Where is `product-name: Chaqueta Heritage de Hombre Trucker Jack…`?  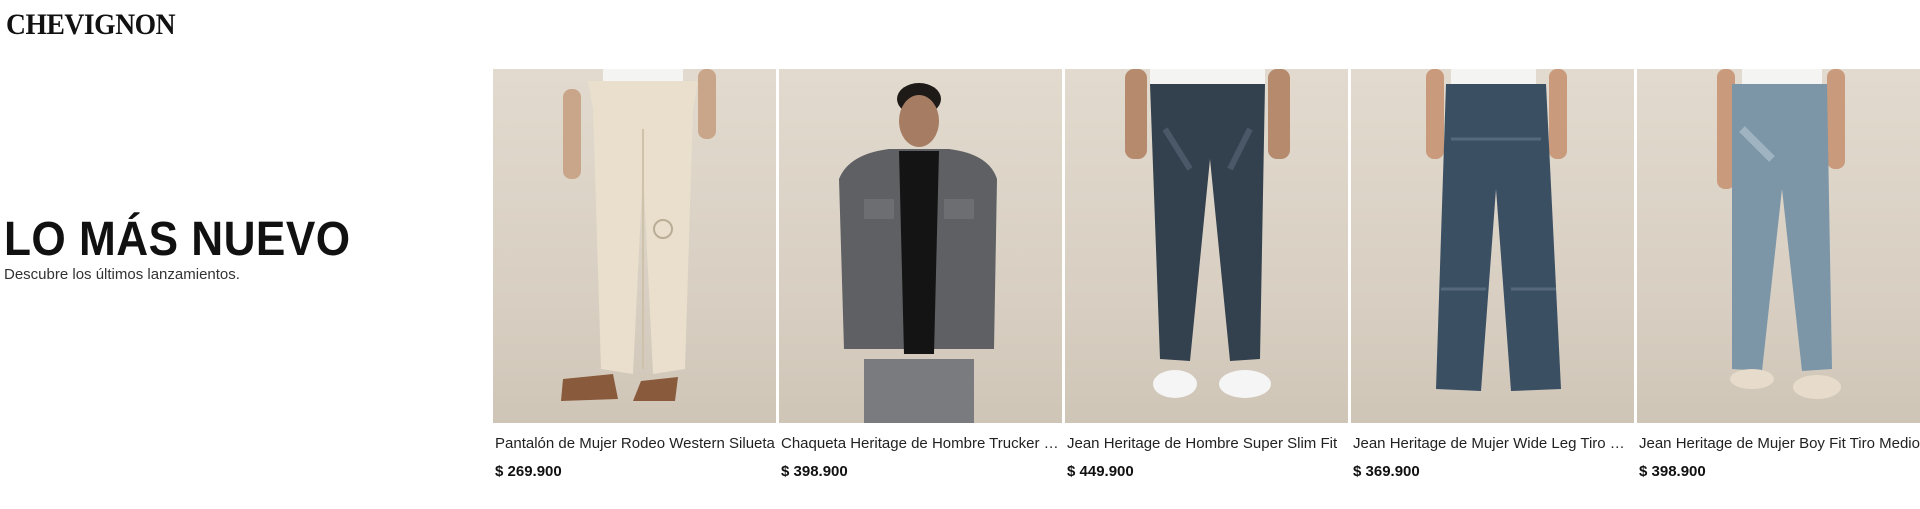 product-name: Chaqueta Heritage de Hombre Trucker Jack… is located at coordinates (920, 443).